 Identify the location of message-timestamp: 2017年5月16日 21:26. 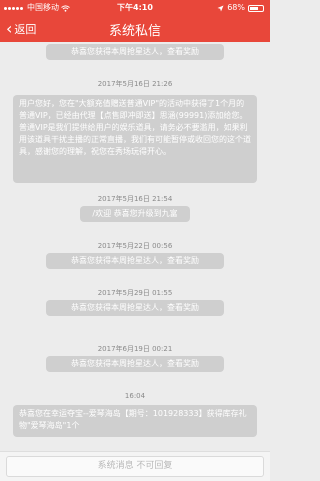
(135, 84).